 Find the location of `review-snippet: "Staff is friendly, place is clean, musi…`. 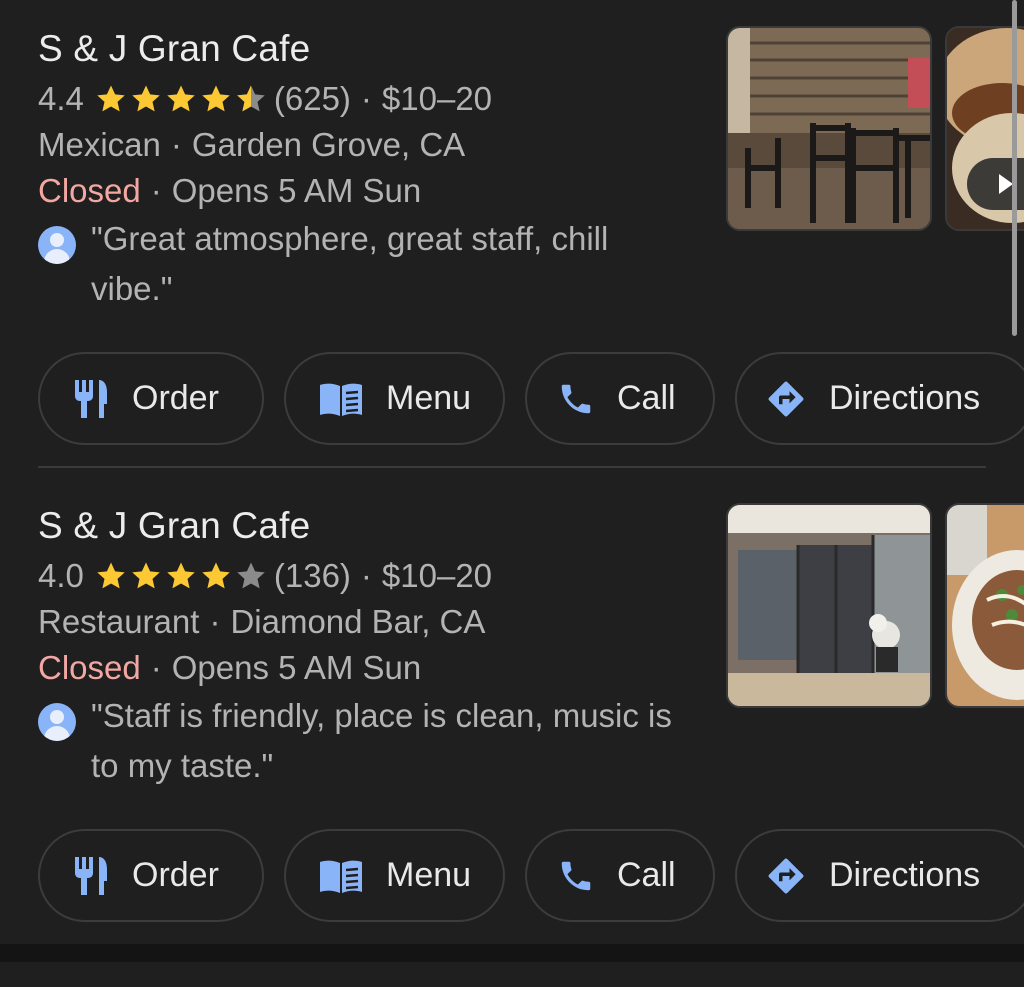

review-snippet: "Staff is friendly, place is clean, musi… is located at coordinates (364, 744).